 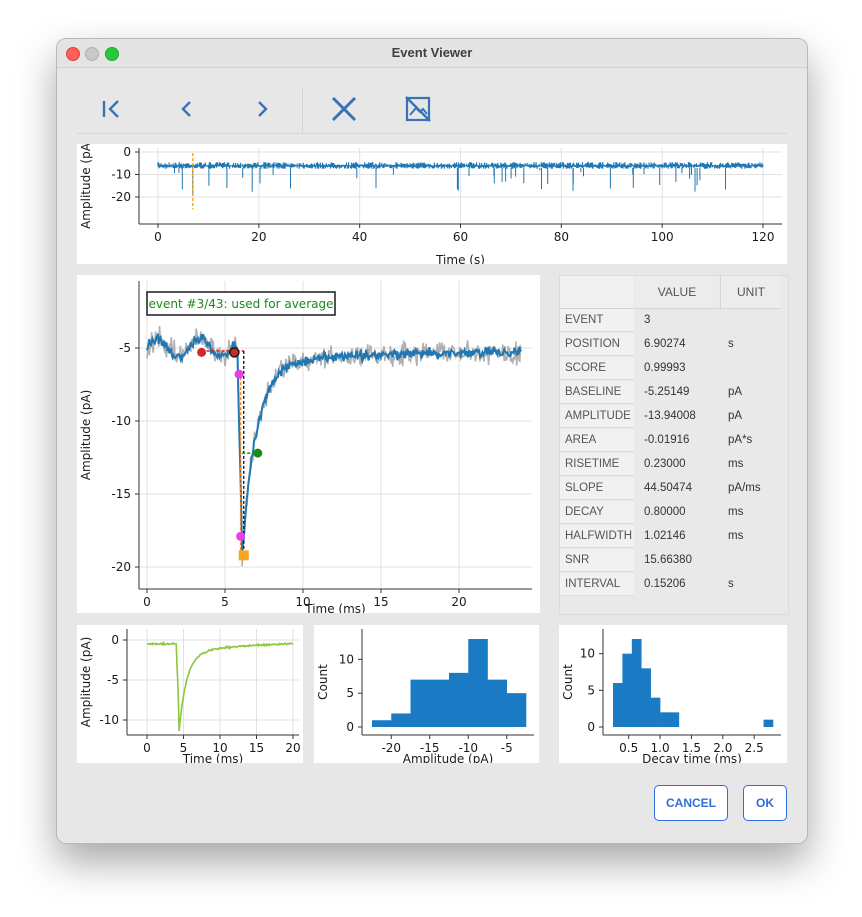 What do you see at coordinates (448, 757) in the screenshot?
I see `x-axis-label: Amplitude (pA)` at bounding box center [448, 757].